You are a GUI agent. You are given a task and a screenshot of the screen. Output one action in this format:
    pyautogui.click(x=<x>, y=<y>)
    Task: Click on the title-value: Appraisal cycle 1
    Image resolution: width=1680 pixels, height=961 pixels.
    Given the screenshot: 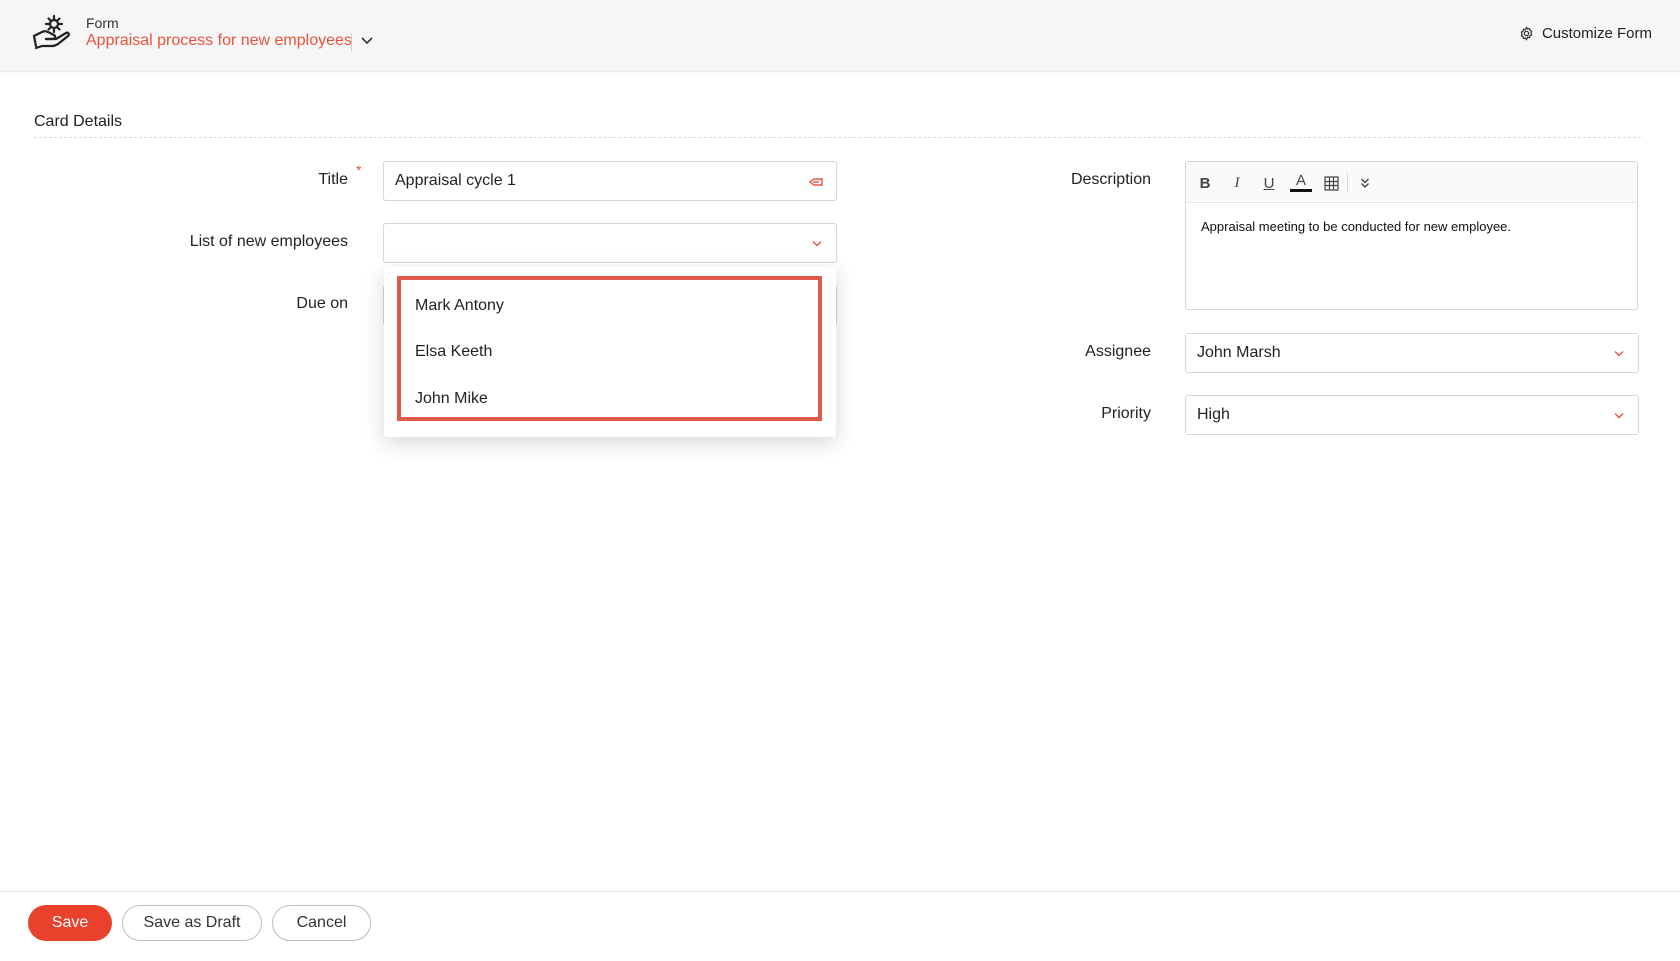 What is the action you would take?
    pyautogui.click(x=455, y=180)
    